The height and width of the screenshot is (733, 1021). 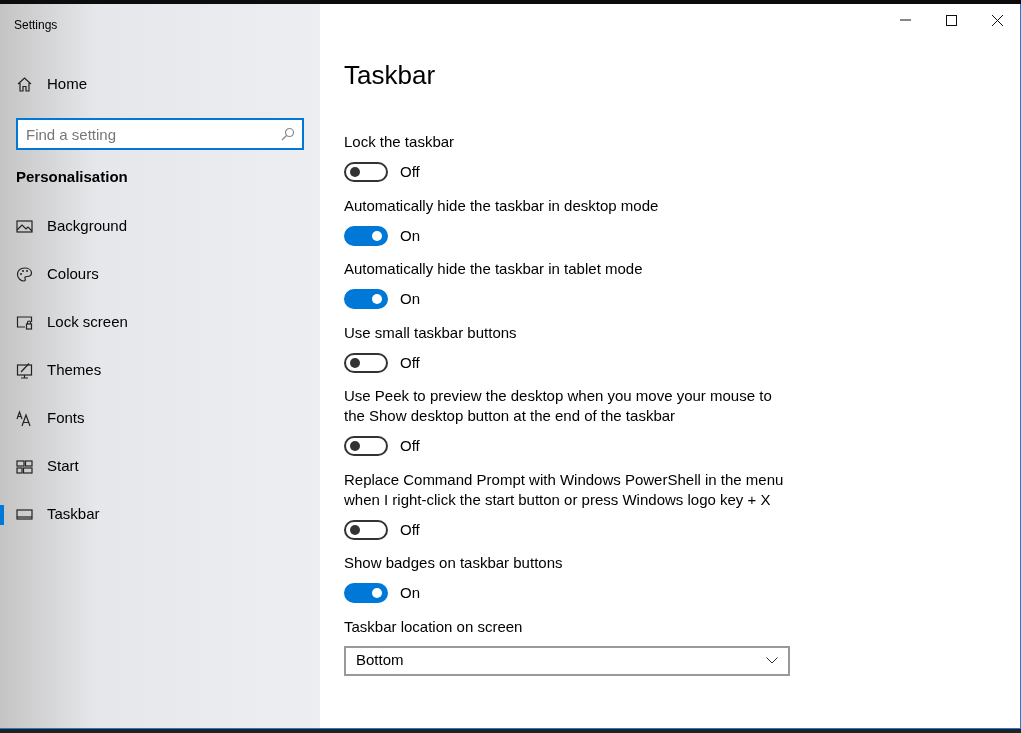 I want to click on sidebar-item: Themes, so click(x=160, y=370).